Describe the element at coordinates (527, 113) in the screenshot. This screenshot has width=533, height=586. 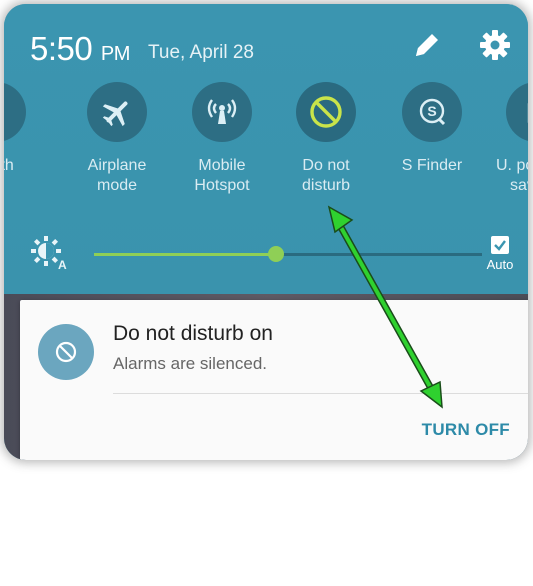
I see `power-saving-icon` at that location.